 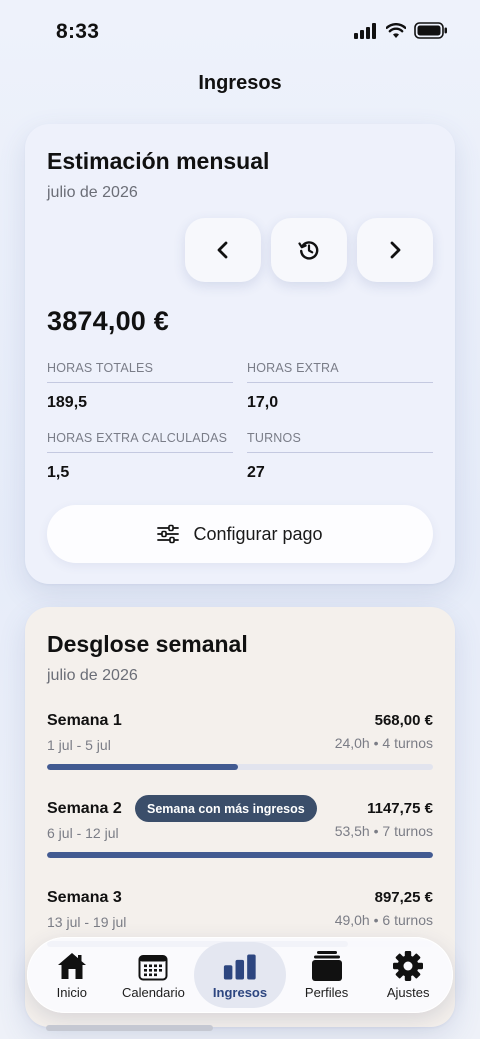 What do you see at coordinates (92, 675) in the screenshot?
I see `weekly-month: julio de 2026` at bounding box center [92, 675].